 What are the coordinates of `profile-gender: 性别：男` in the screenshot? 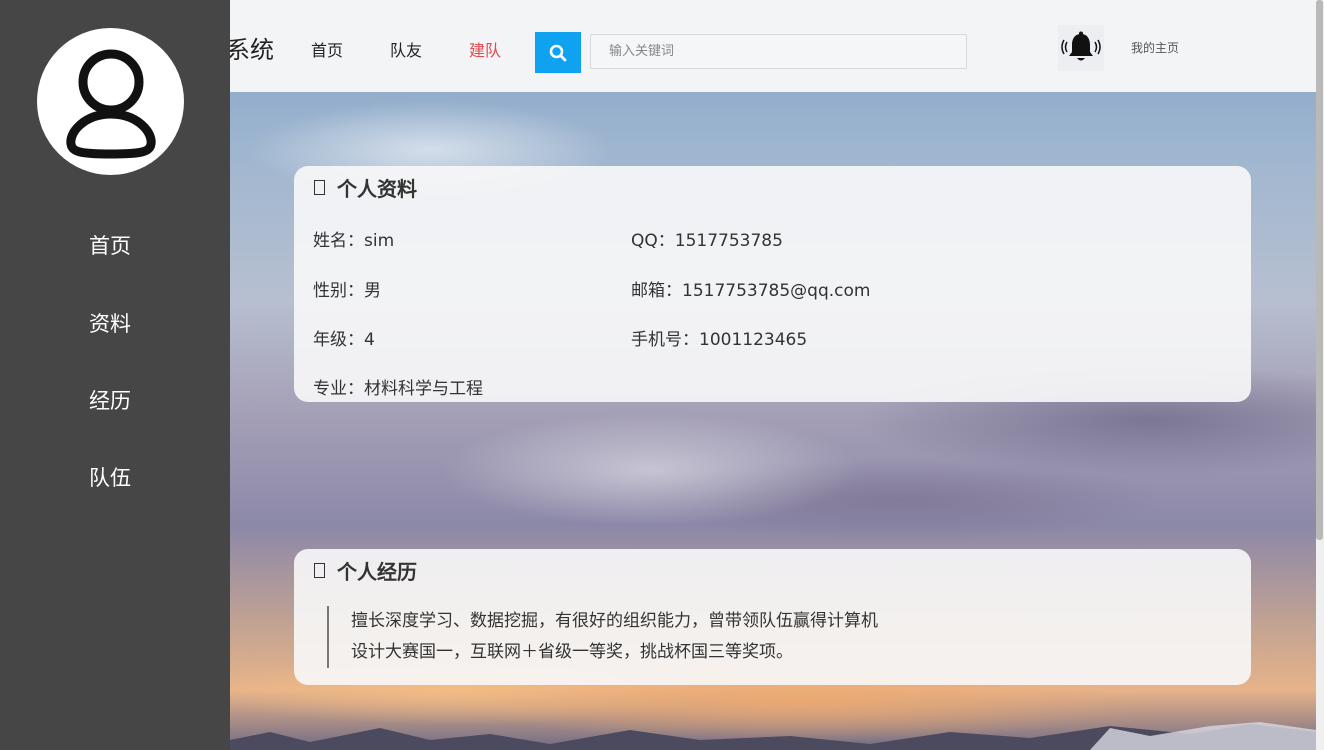 It's located at (347, 291).